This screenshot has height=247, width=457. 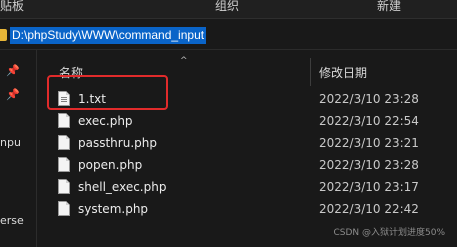 I want to click on address-path-input: D:\phpStudy\WWW\command_input, so click(x=108, y=35).